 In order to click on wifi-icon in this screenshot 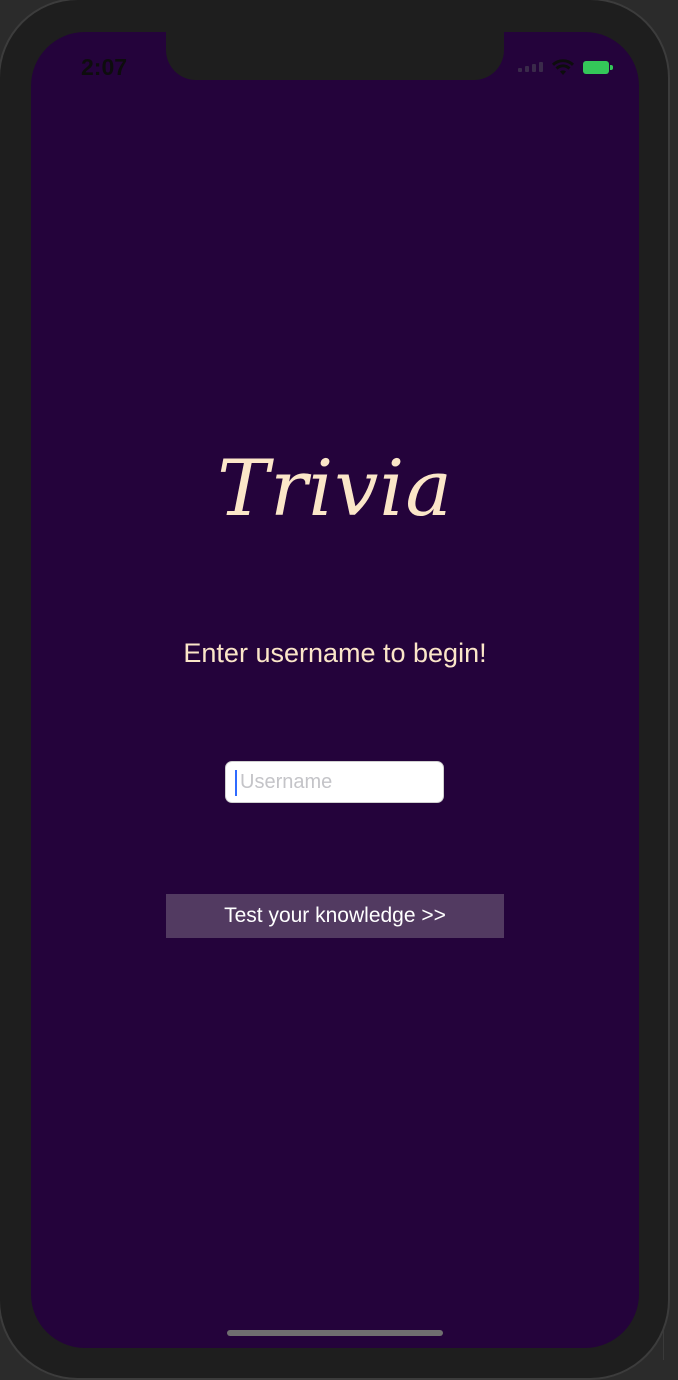, I will do `click(563, 67)`.